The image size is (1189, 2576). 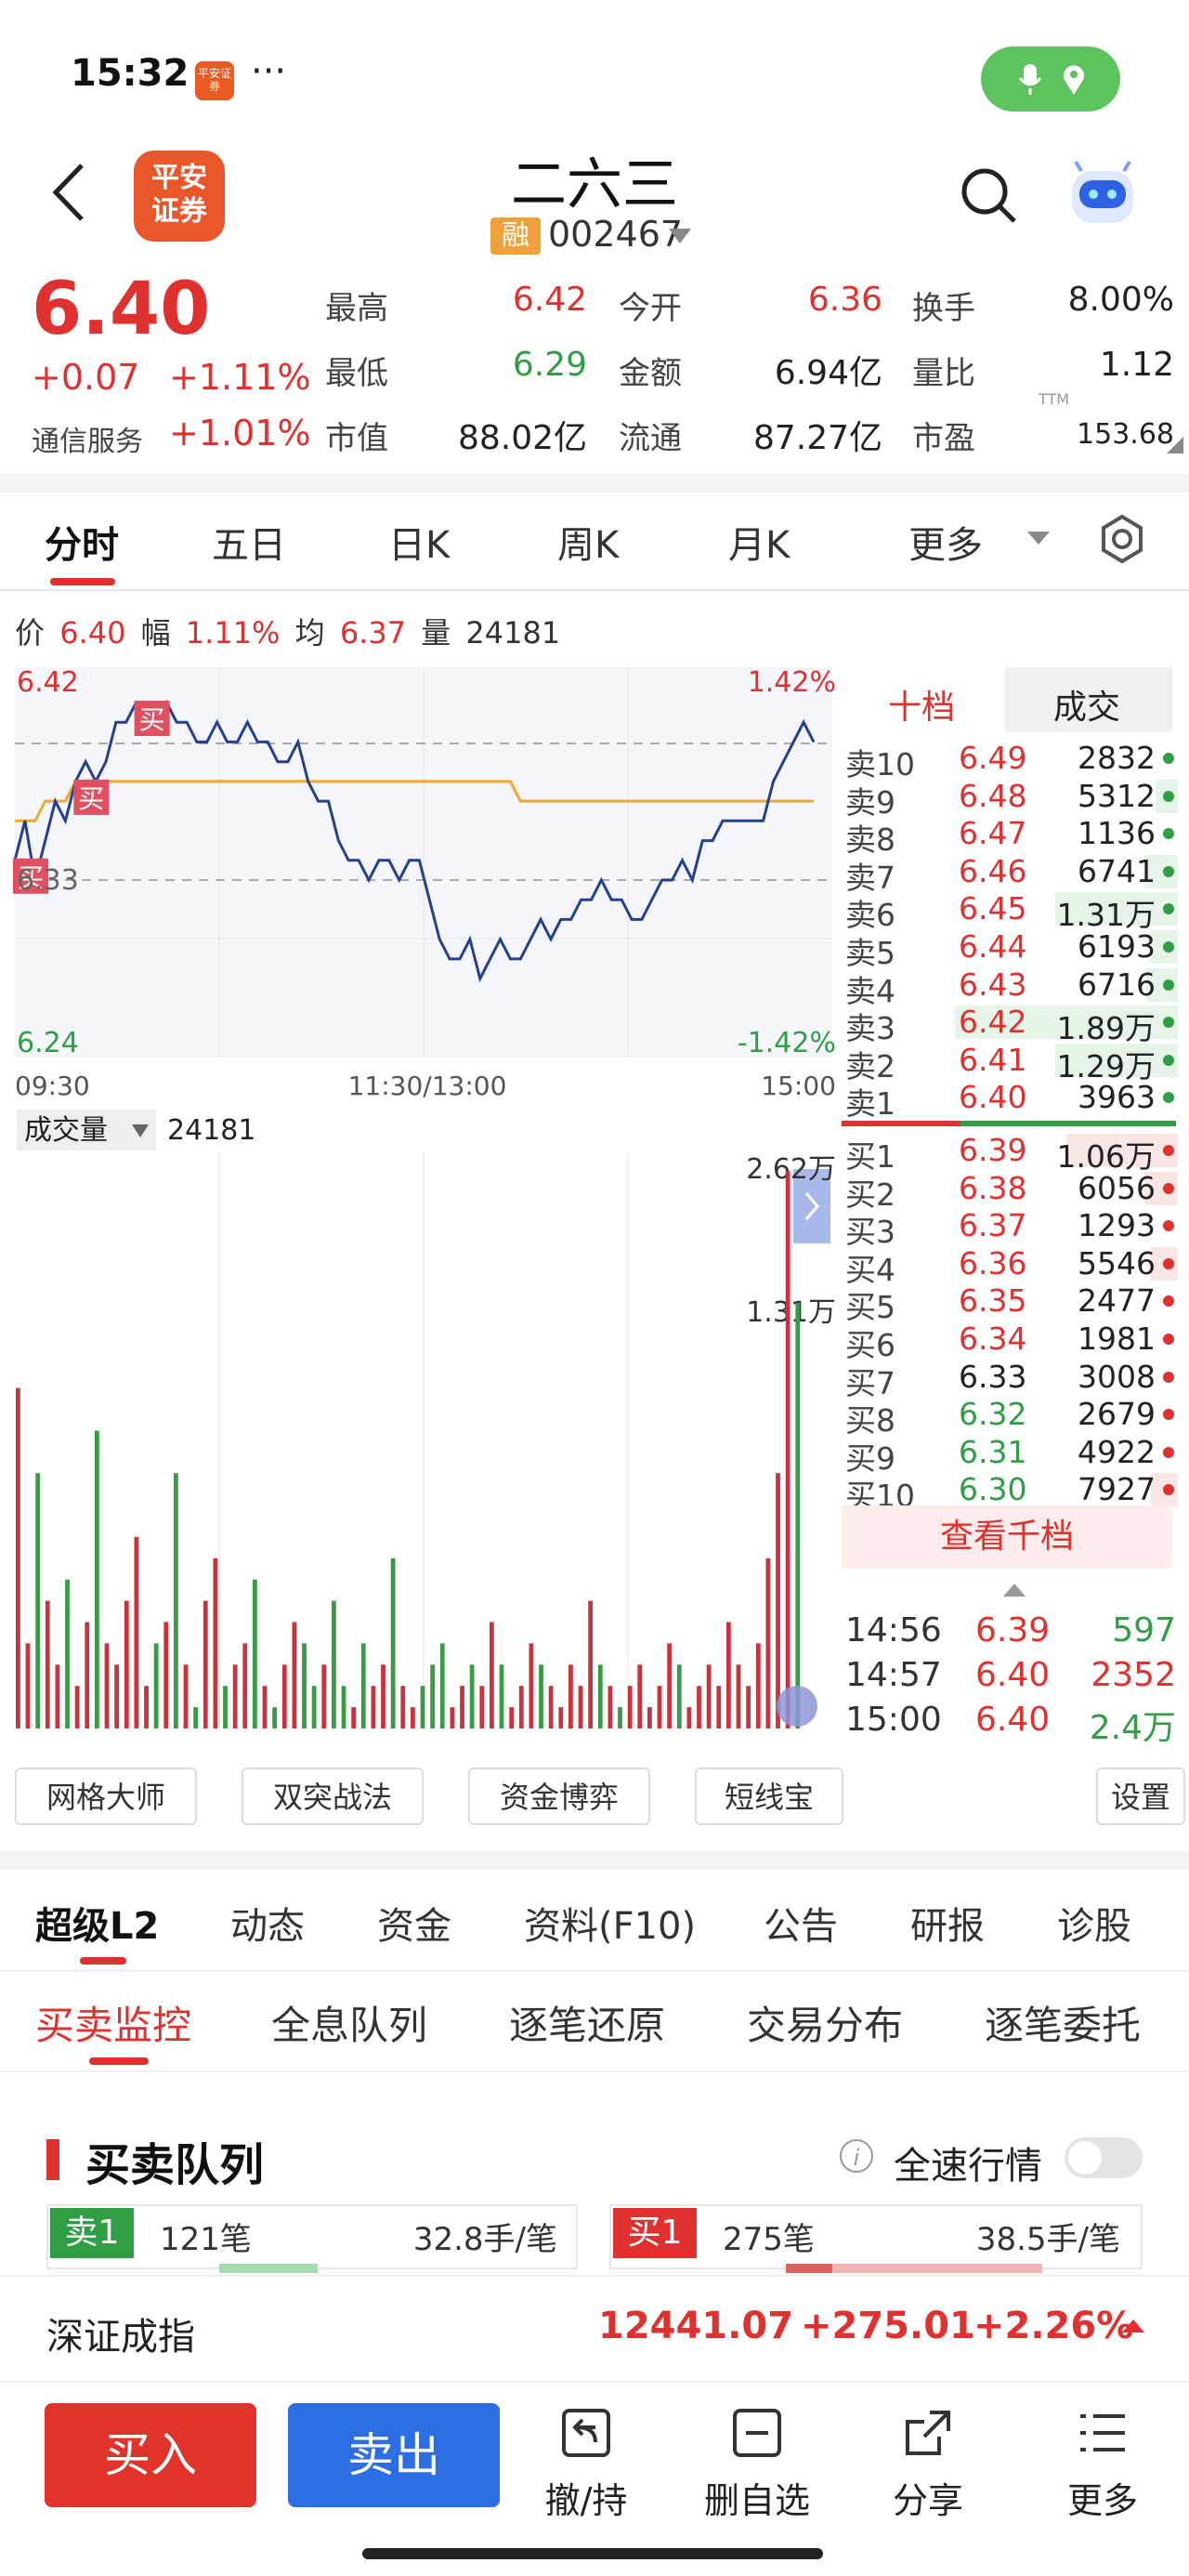 What do you see at coordinates (1010, 1455) in the screenshot?
I see `bid-level-row: 买9 6.31 4922` at bounding box center [1010, 1455].